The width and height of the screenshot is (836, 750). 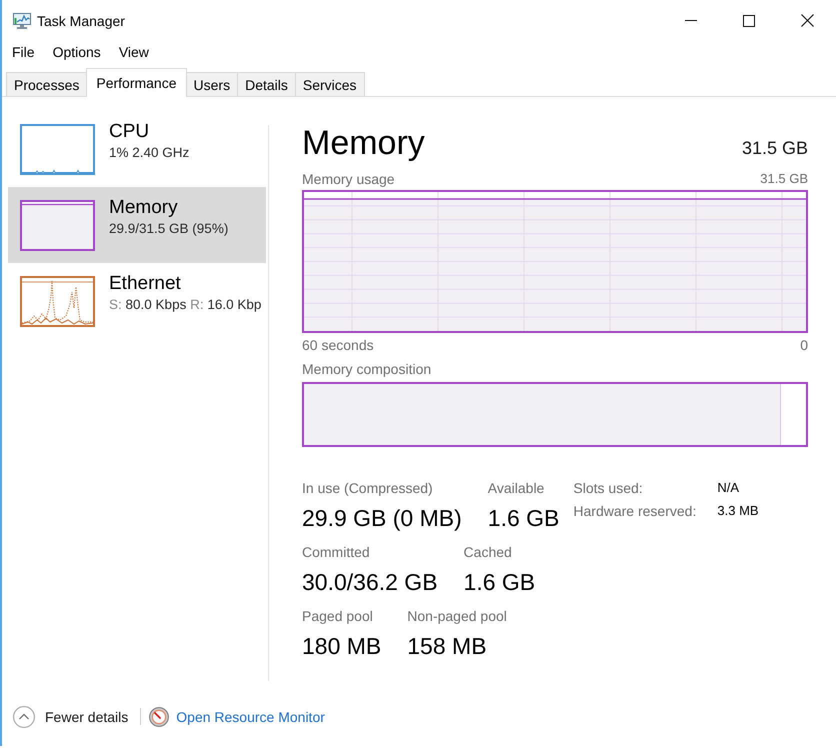 I want to click on resource-monitor-link: Open Resource Monitor, so click(x=250, y=716).